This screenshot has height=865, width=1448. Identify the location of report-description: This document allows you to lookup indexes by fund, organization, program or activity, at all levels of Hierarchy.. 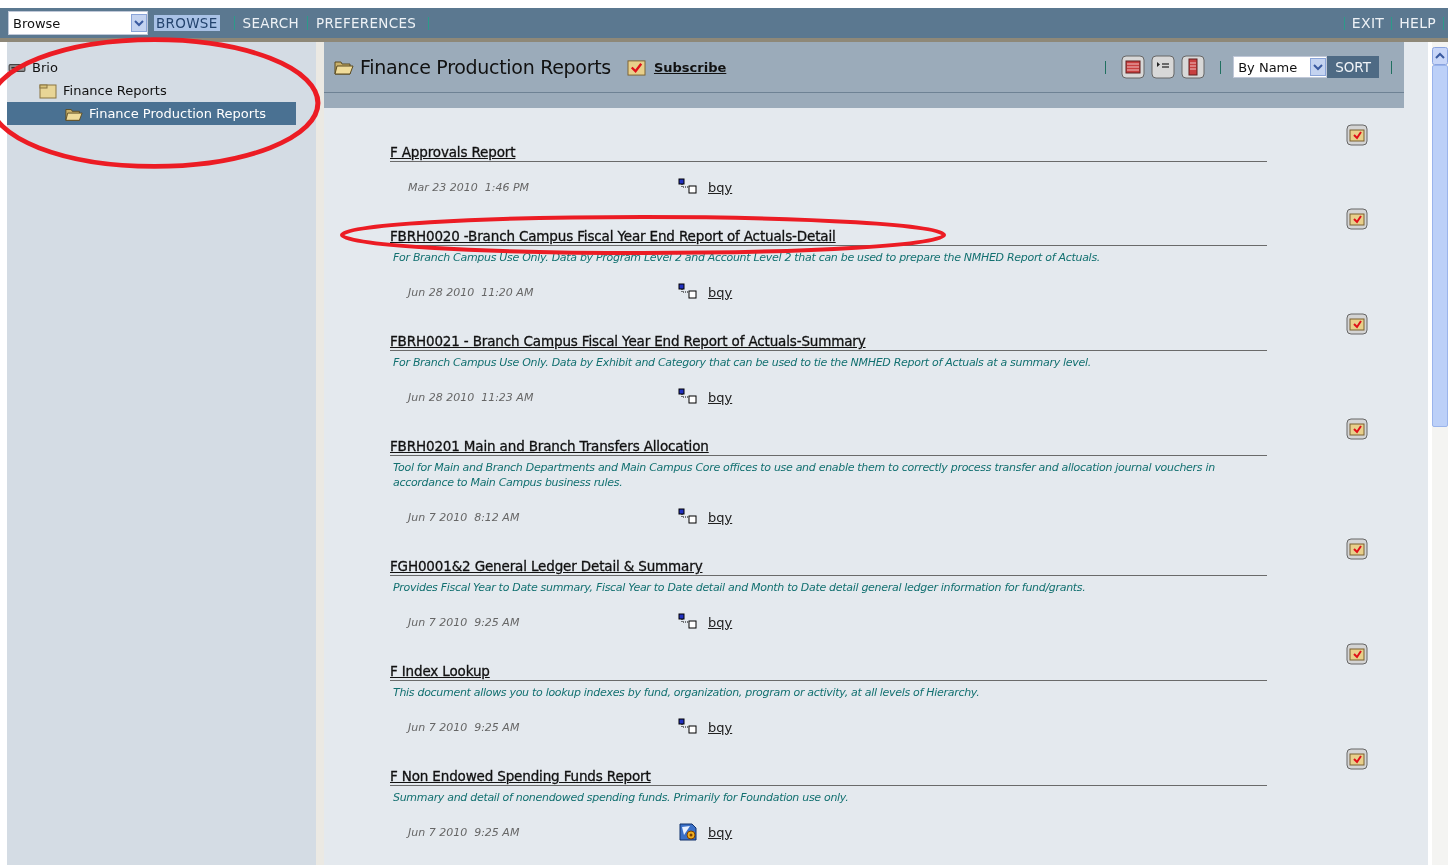
(686, 692).